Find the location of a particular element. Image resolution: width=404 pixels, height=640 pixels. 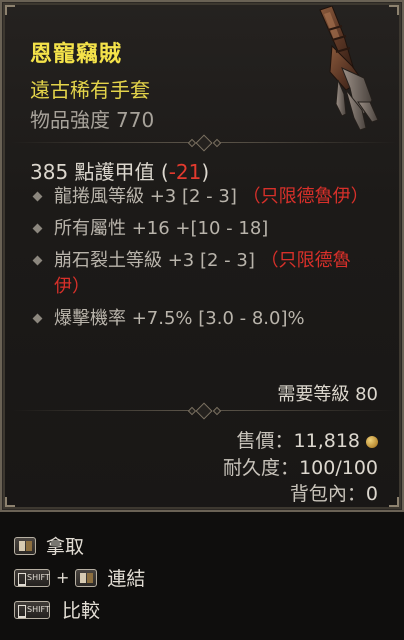

required-level: 需要等級 80 is located at coordinates (327, 394).